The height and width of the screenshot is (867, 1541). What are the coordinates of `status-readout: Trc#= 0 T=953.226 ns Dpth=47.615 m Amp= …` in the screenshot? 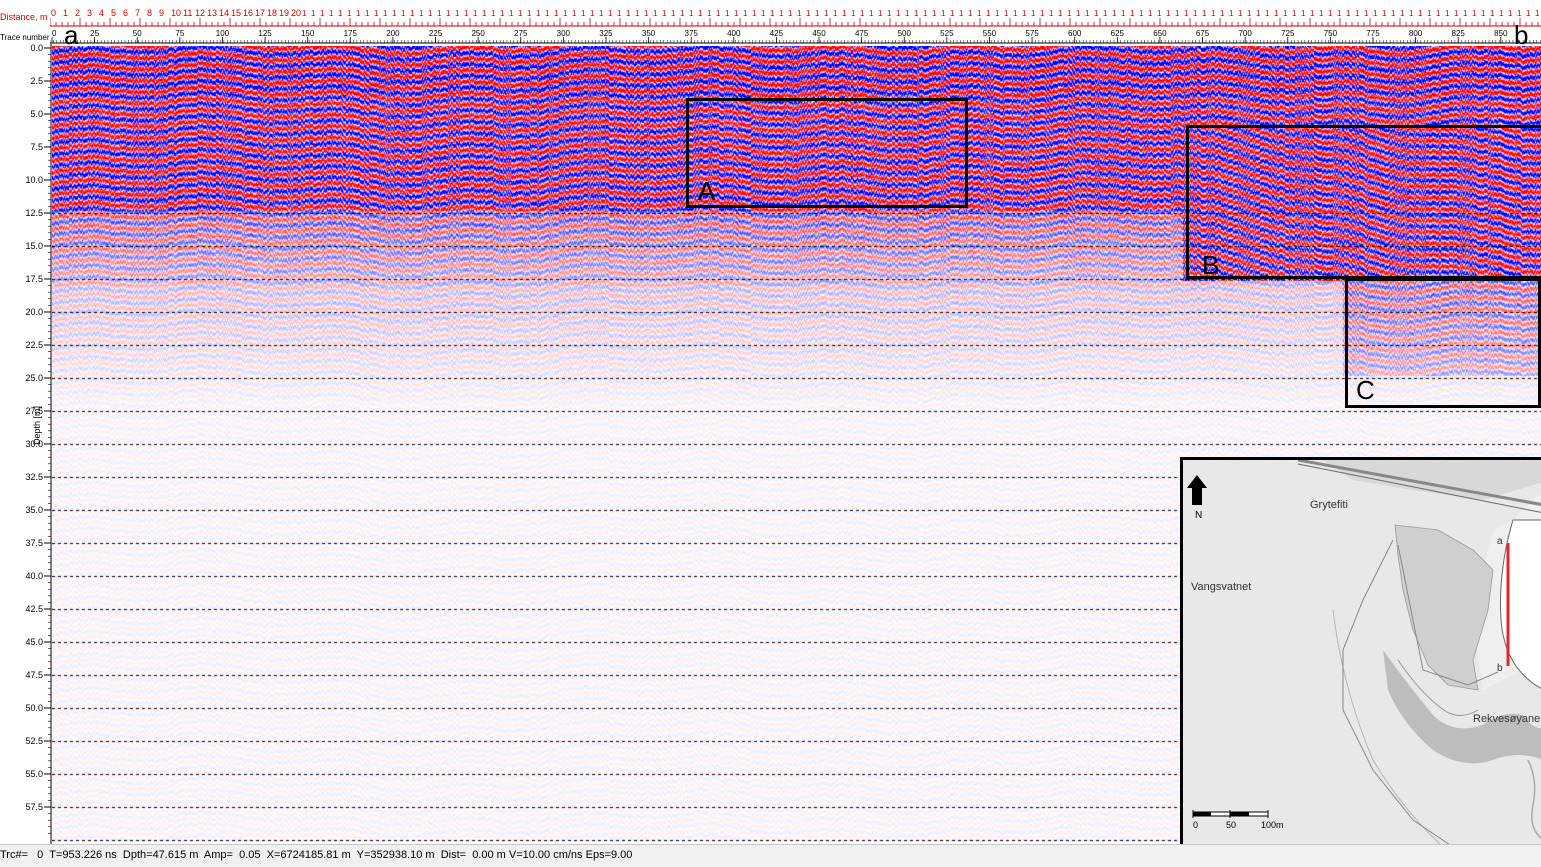 It's located at (316, 855).